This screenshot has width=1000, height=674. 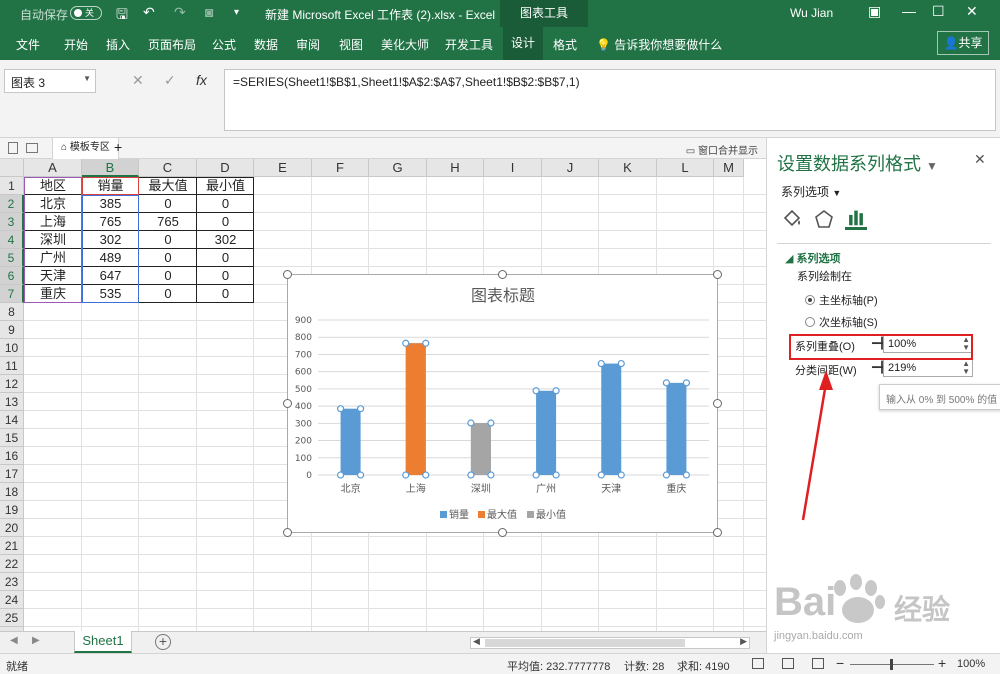 I want to click on window-merge-toggle: ▭ 窗口合并显示, so click(x=722, y=149).